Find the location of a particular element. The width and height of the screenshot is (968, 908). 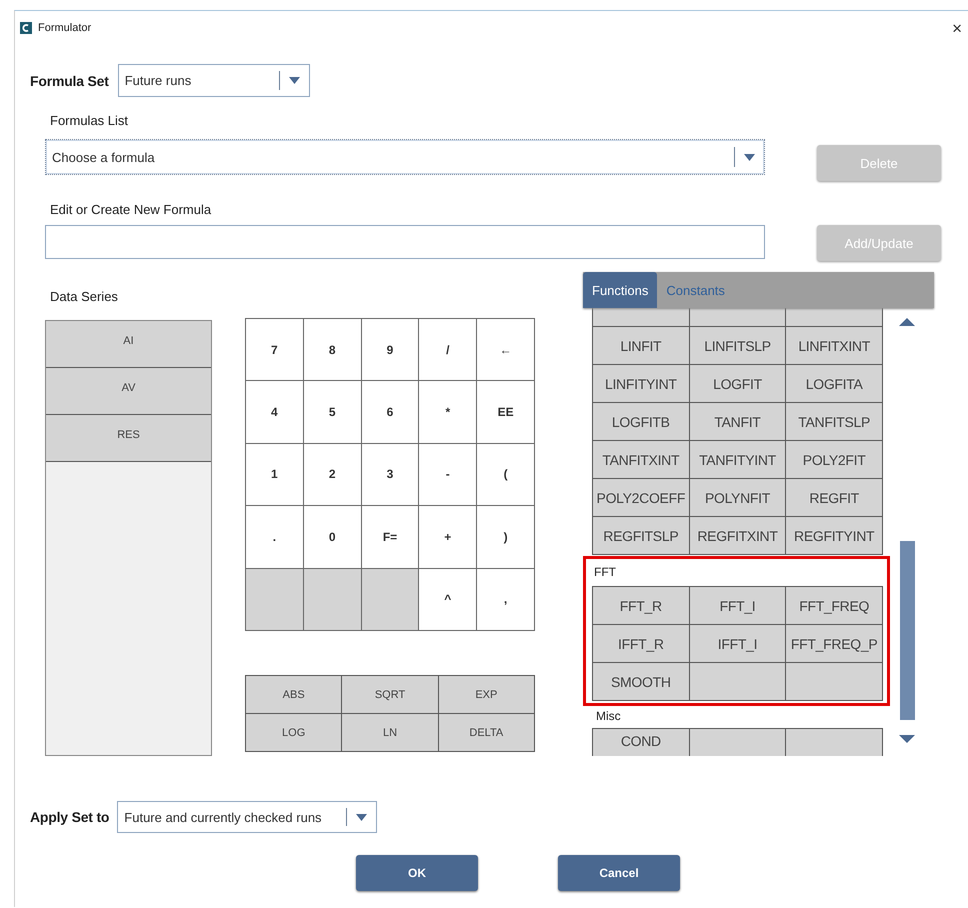

group-title: Misc is located at coordinates (609, 716).